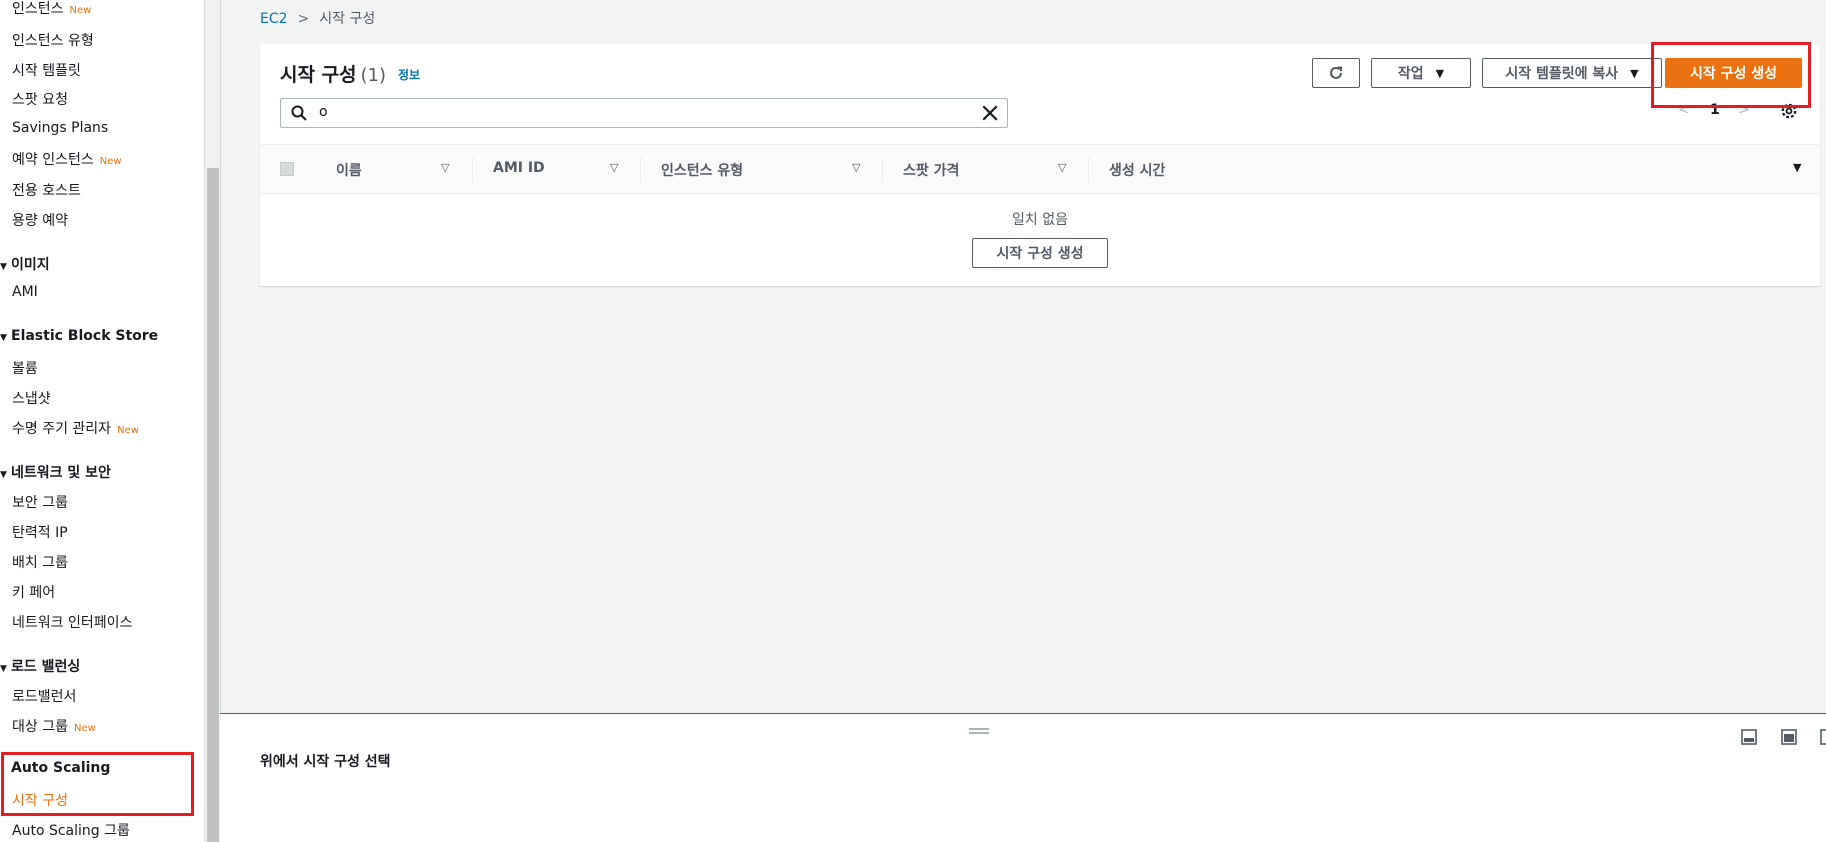  I want to click on sidebar-section-network: ▼ 네트워크 및 보안, so click(55, 472).